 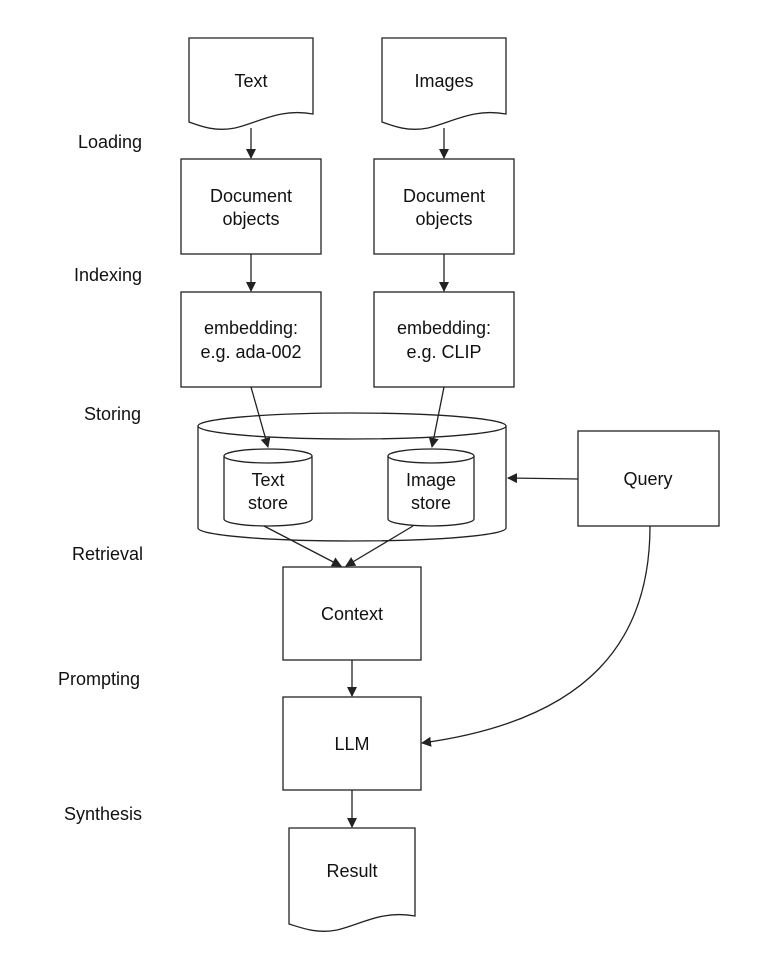 I want to click on context-box: Context, so click(x=352, y=613).